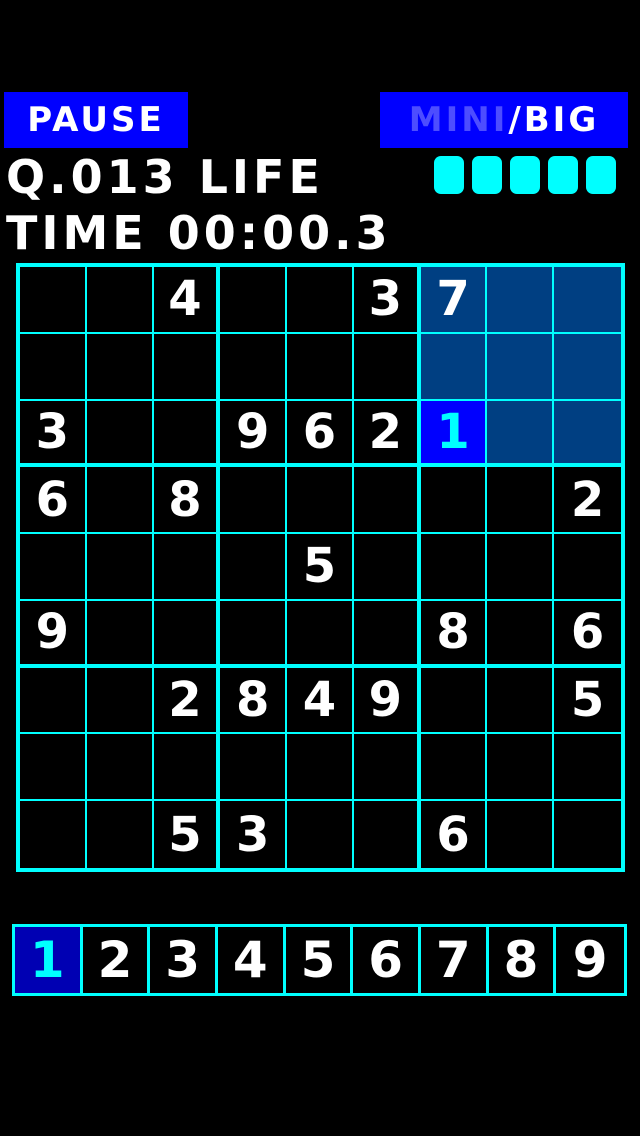  Describe the element at coordinates (320, 300) in the screenshot. I see `board-cell-r1-c5` at that location.